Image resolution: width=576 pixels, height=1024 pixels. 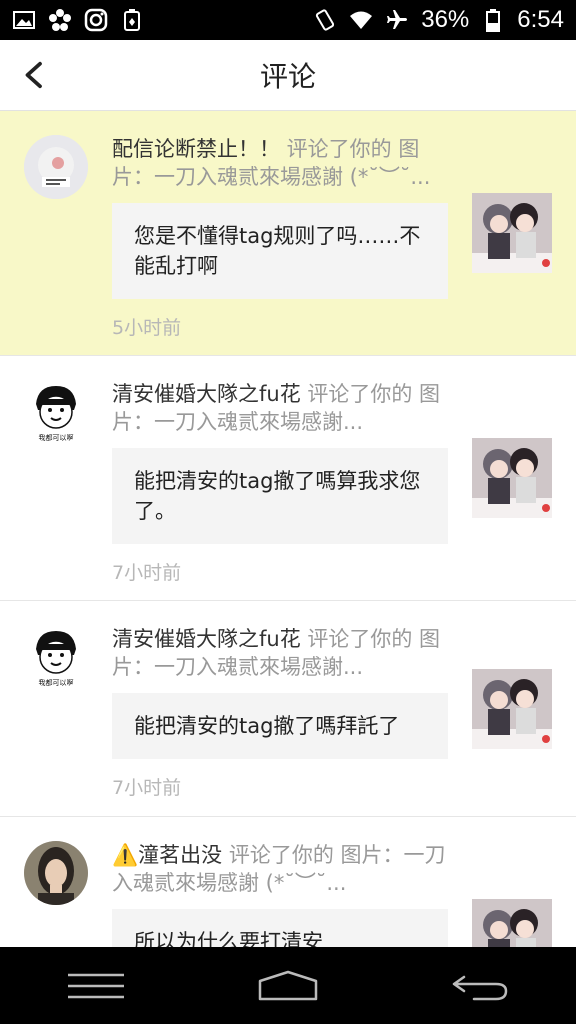 What do you see at coordinates (24, 20) in the screenshot?
I see `gallery-icon` at bounding box center [24, 20].